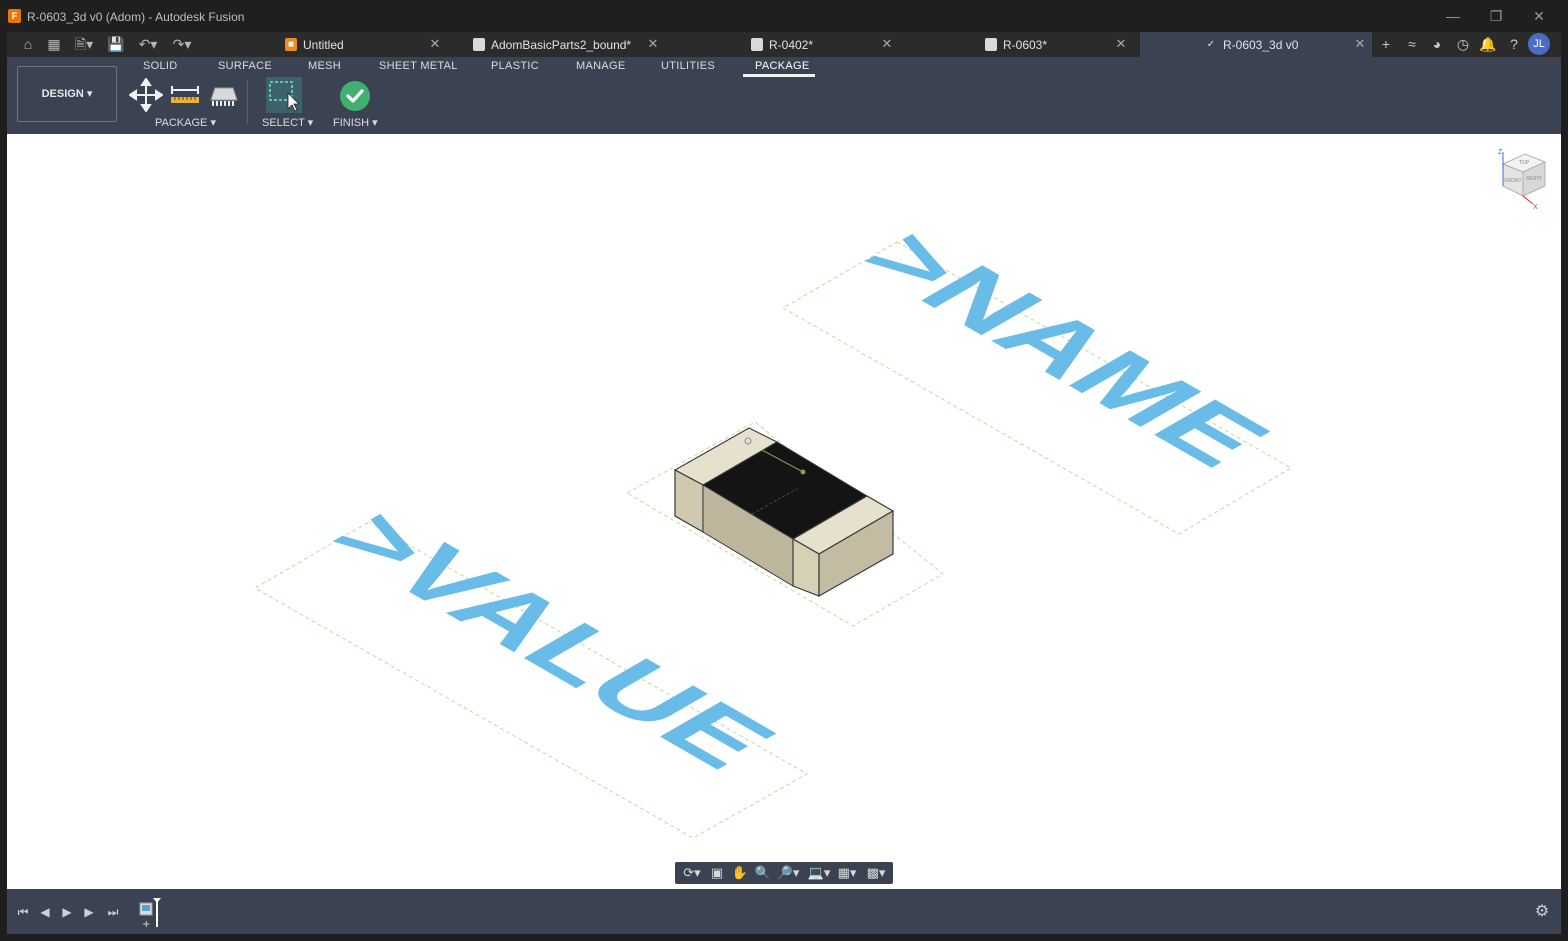 This screenshot has height=941, width=1568. What do you see at coordinates (324, 66) in the screenshot?
I see `tab-mesh: MESH` at bounding box center [324, 66].